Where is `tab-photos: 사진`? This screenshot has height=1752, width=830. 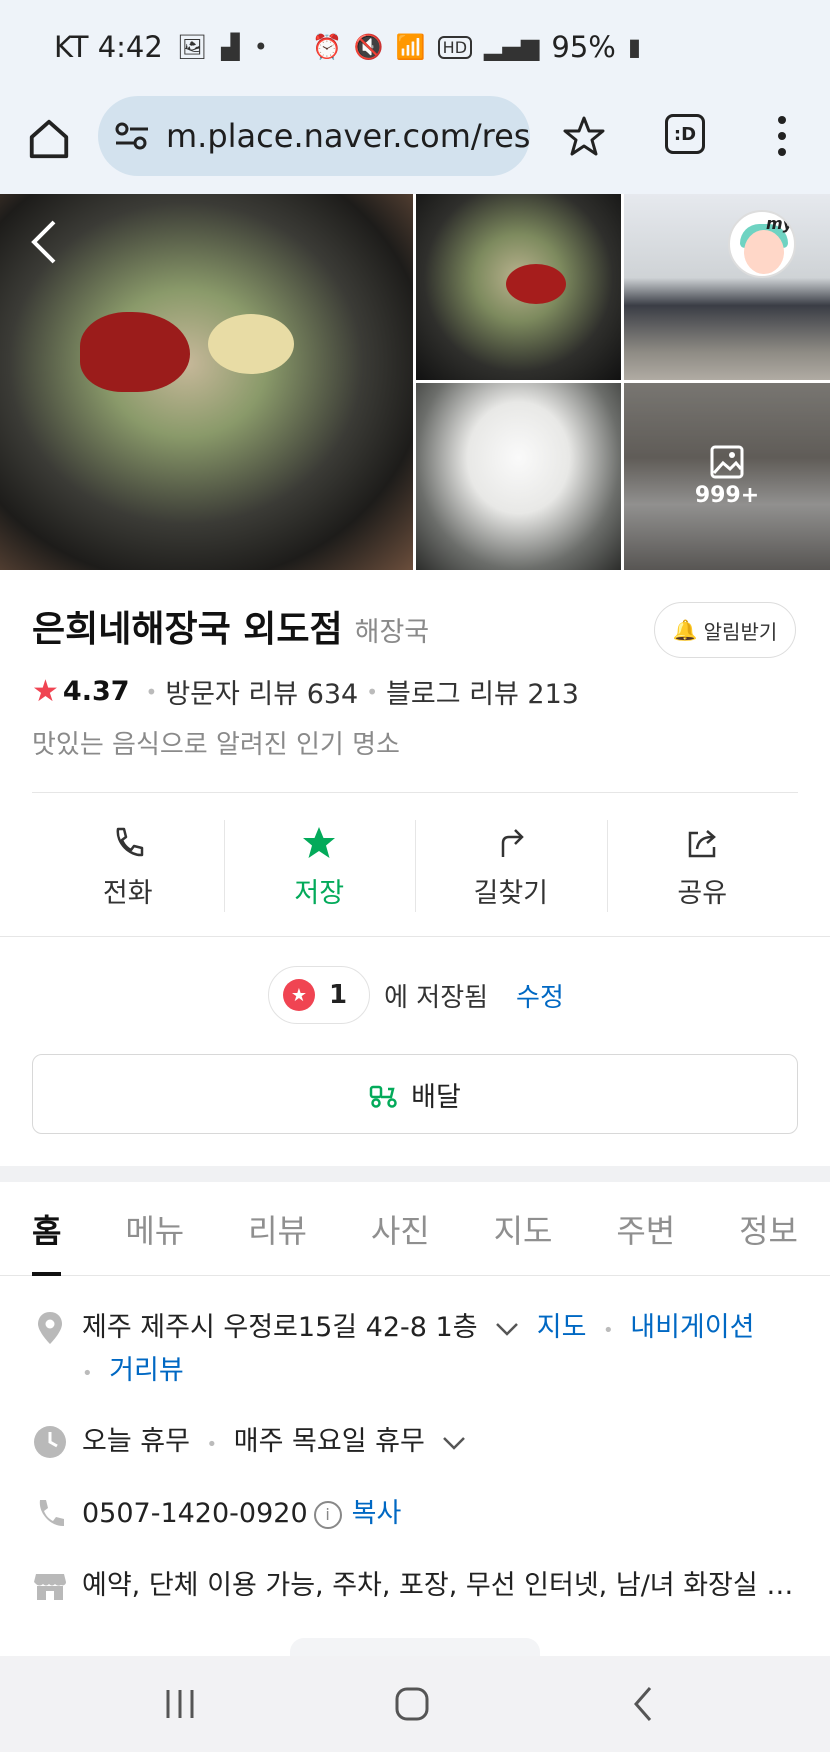
tab-photos: 사진 is located at coordinates (400, 1228).